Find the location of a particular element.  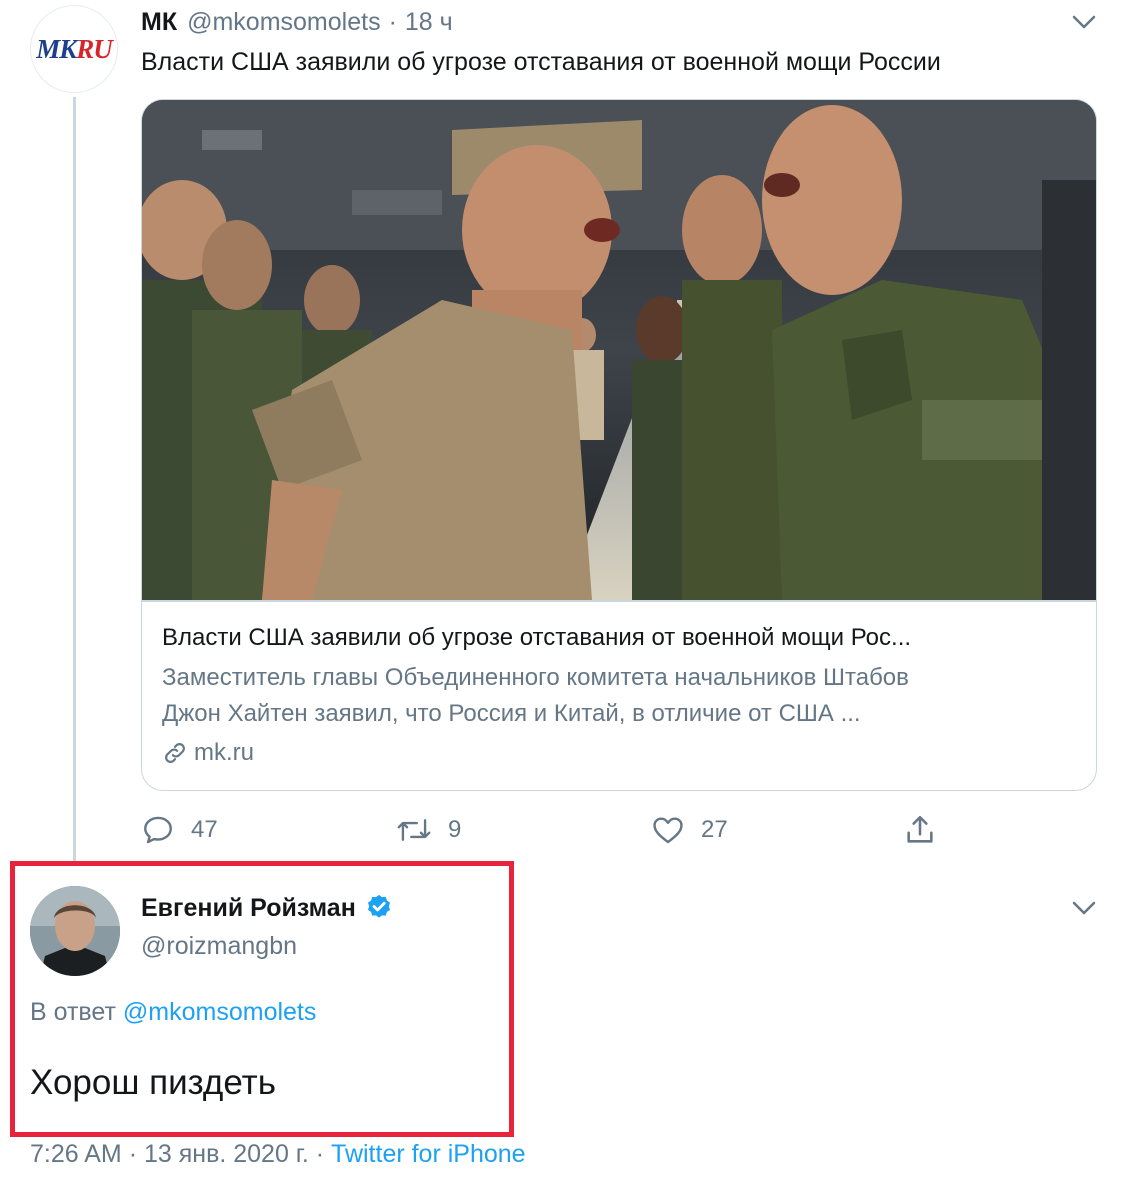

like-button: 27 is located at coordinates (689, 830).